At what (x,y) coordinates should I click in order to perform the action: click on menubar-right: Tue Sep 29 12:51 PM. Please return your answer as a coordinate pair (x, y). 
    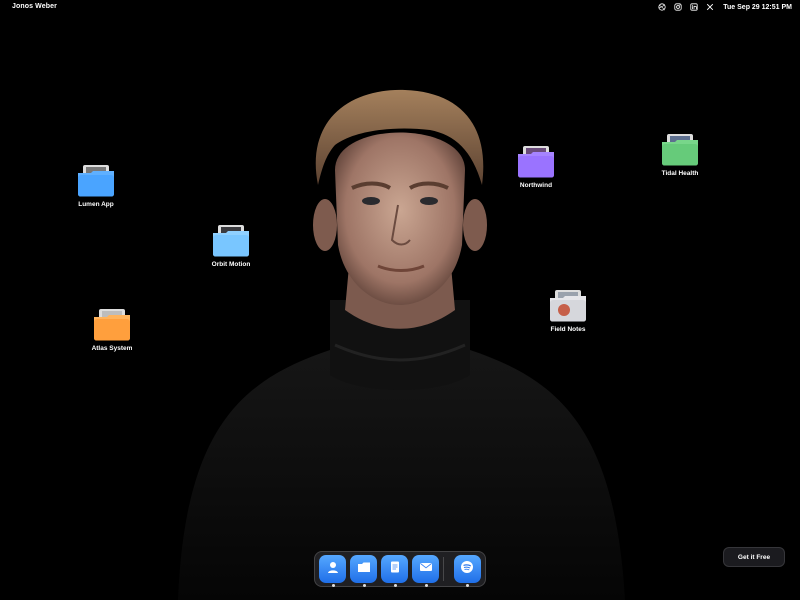
    Looking at the image, I should click on (724, 7).